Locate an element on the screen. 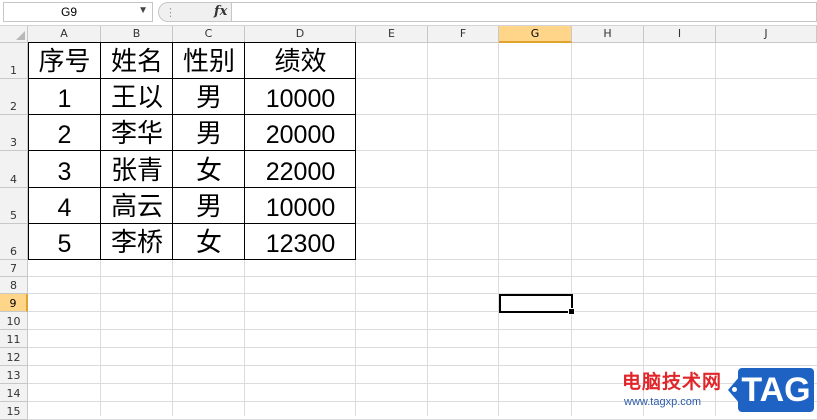  select-all-triangle-icon is located at coordinates (20, 35).